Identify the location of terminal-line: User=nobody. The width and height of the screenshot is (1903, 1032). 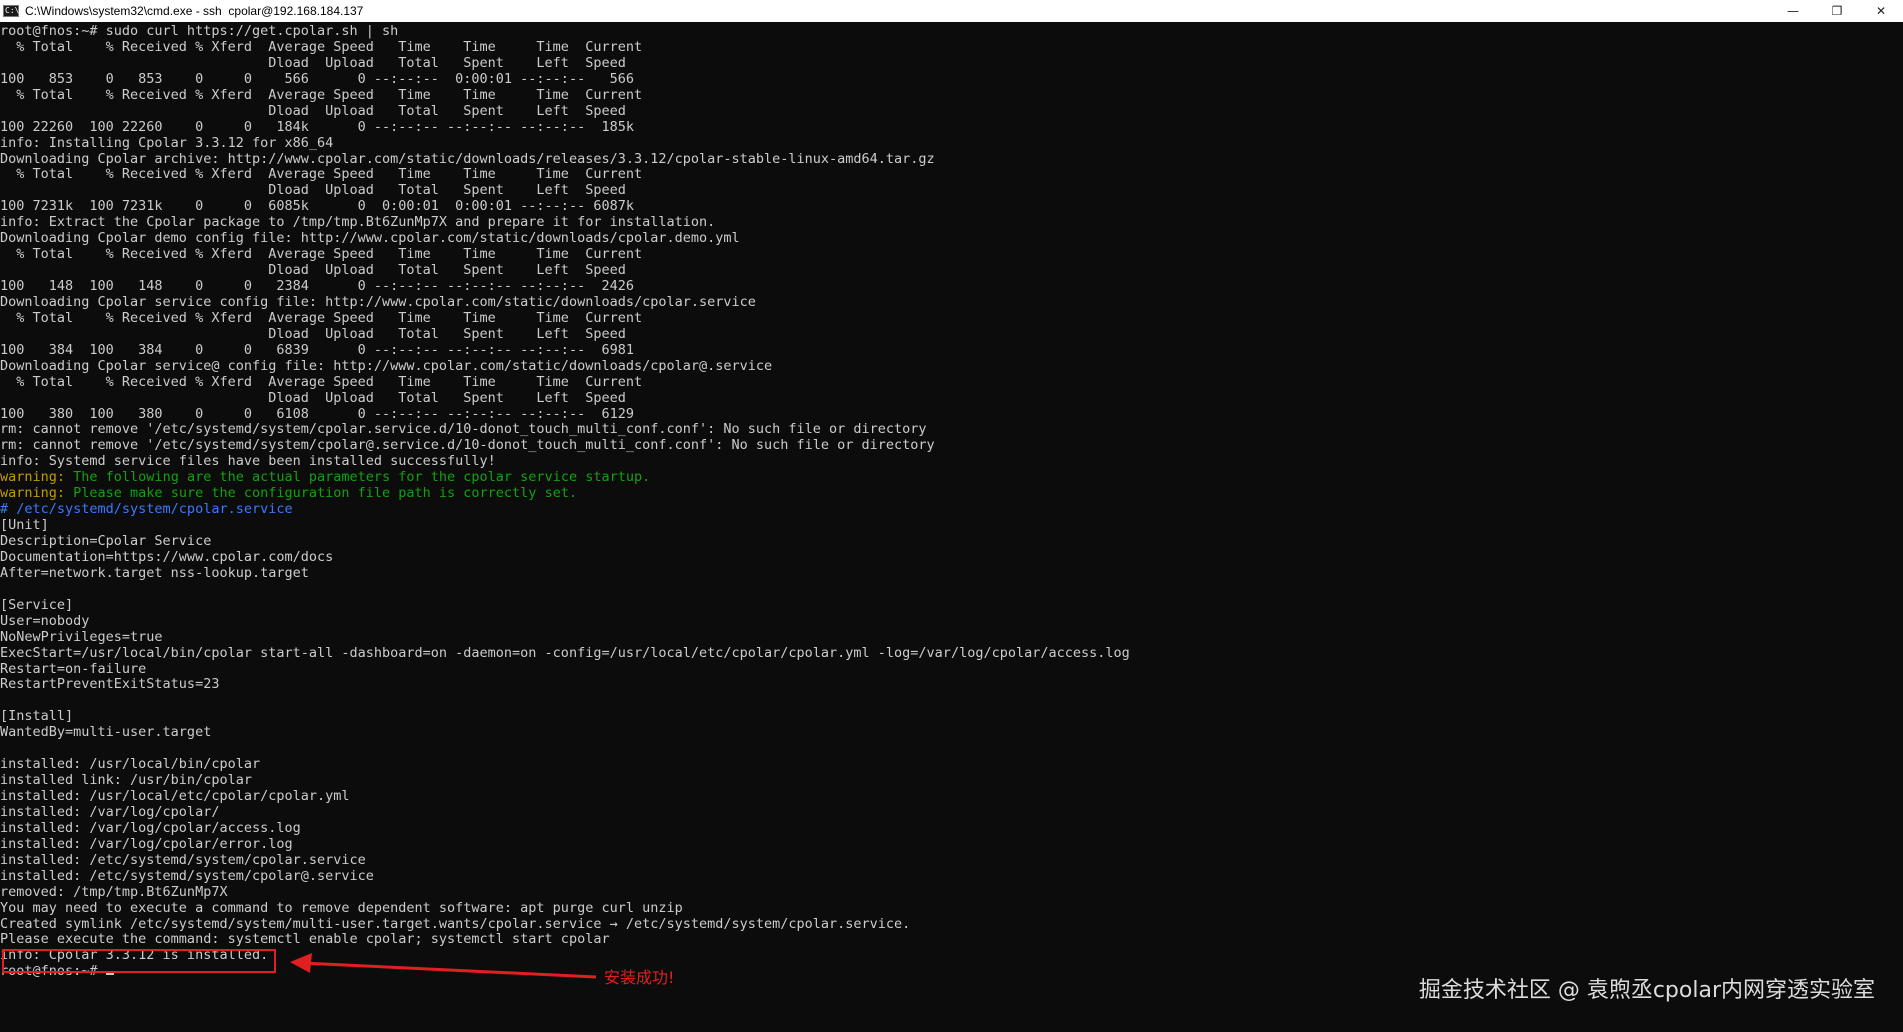
(45, 621).